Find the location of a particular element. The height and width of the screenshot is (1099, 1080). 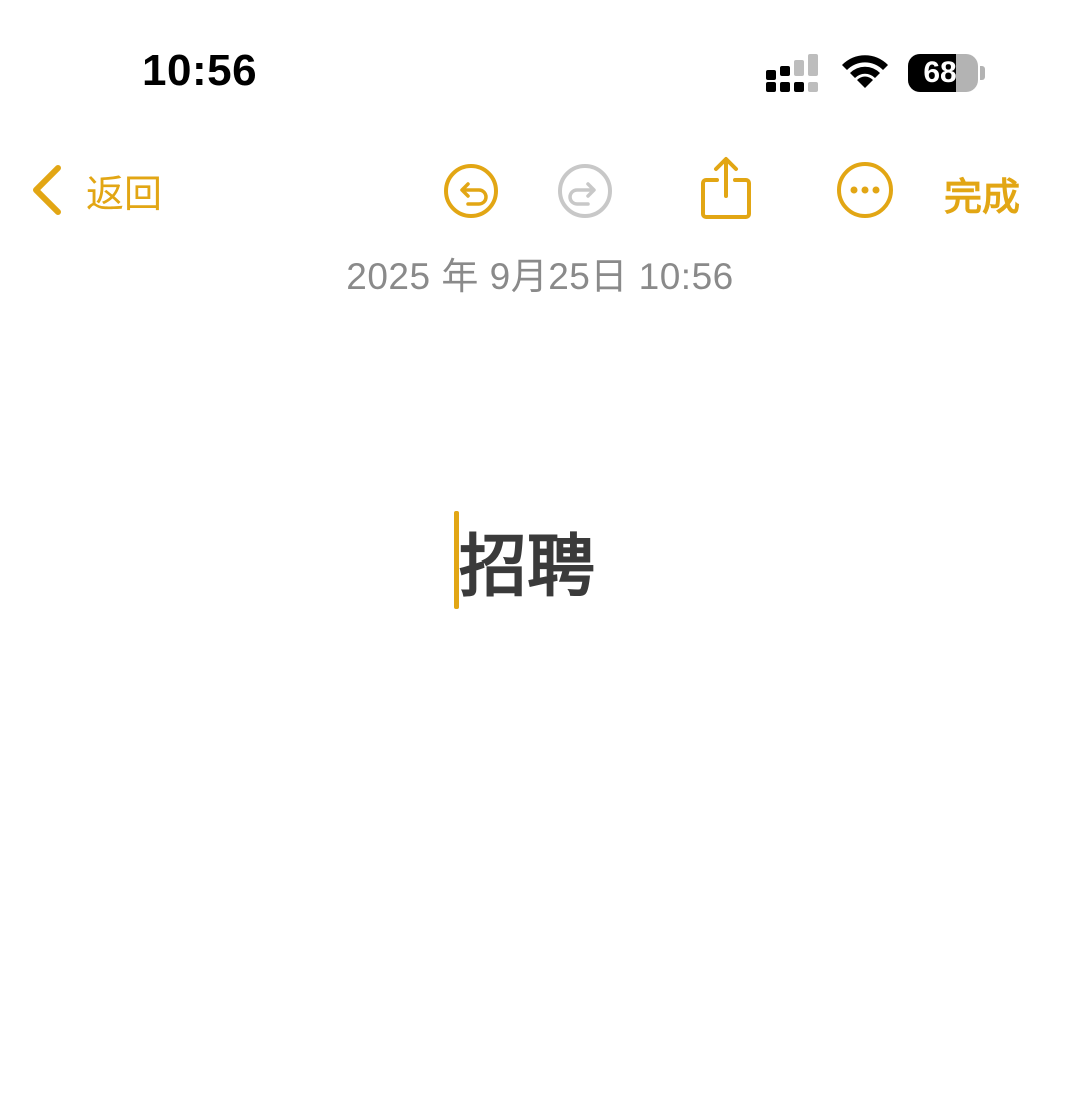

undo-icon is located at coordinates (471, 191).